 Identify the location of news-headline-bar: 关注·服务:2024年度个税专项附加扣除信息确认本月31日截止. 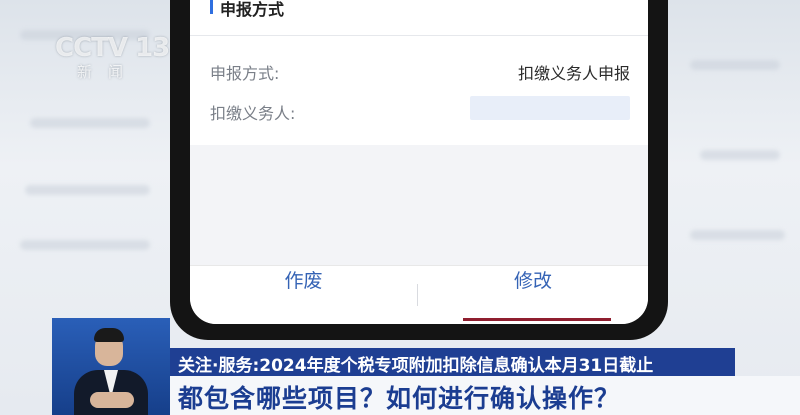
(452, 362).